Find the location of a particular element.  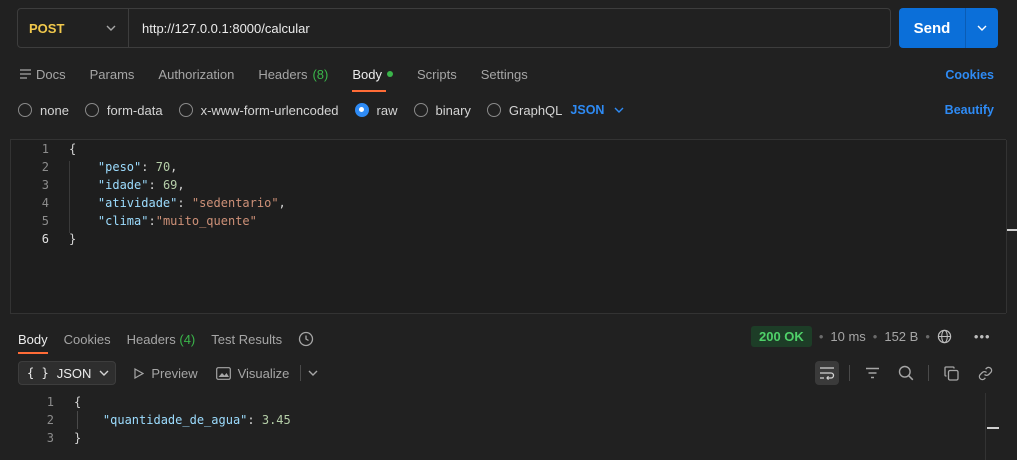

response-format-select: { } JSON is located at coordinates (67, 373).